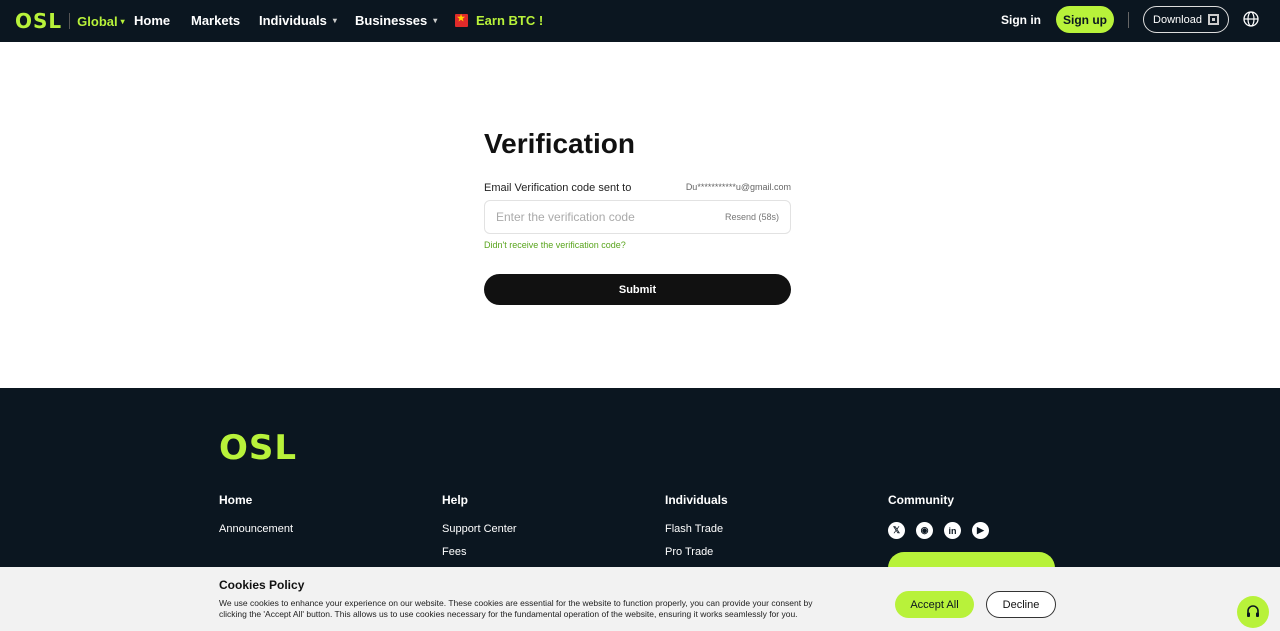 This screenshot has width=1280, height=631. What do you see at coordinates (555, 245) in the screenshot?
I see `didnt-receive-link: Didn't receive the verification code?` at bounding box center [555, 245].